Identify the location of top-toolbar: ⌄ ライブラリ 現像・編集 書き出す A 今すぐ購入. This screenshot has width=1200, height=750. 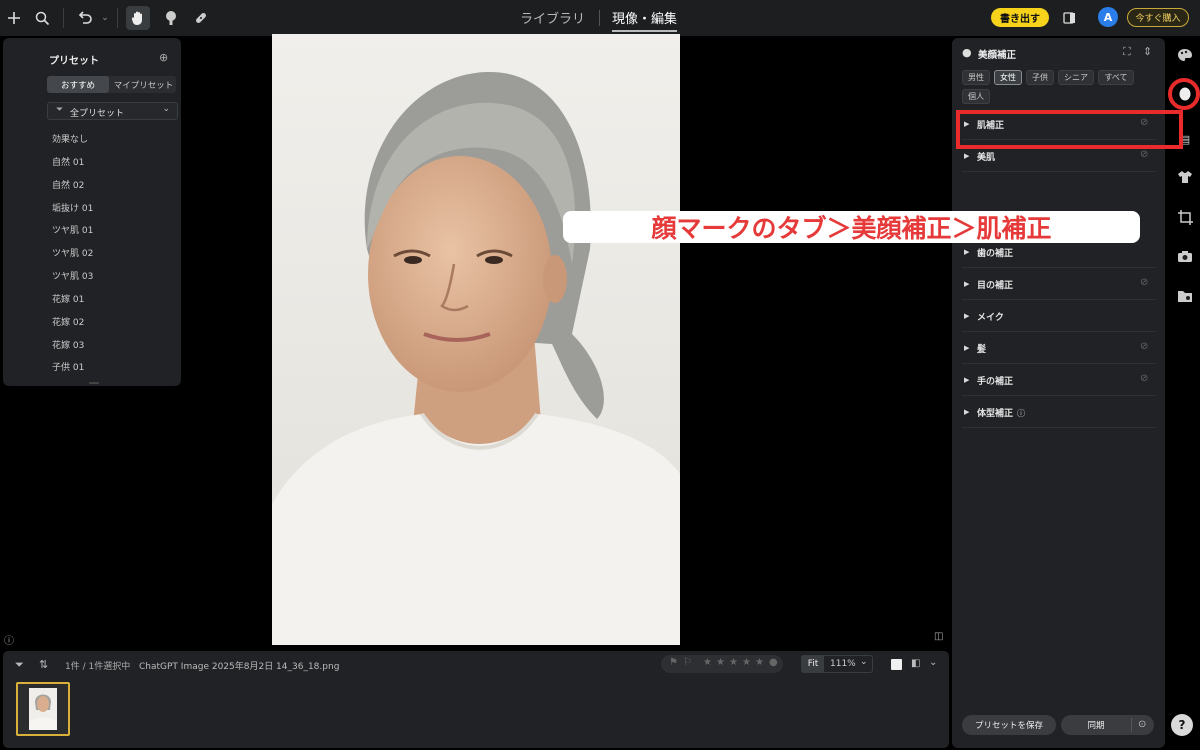
(600, 18).